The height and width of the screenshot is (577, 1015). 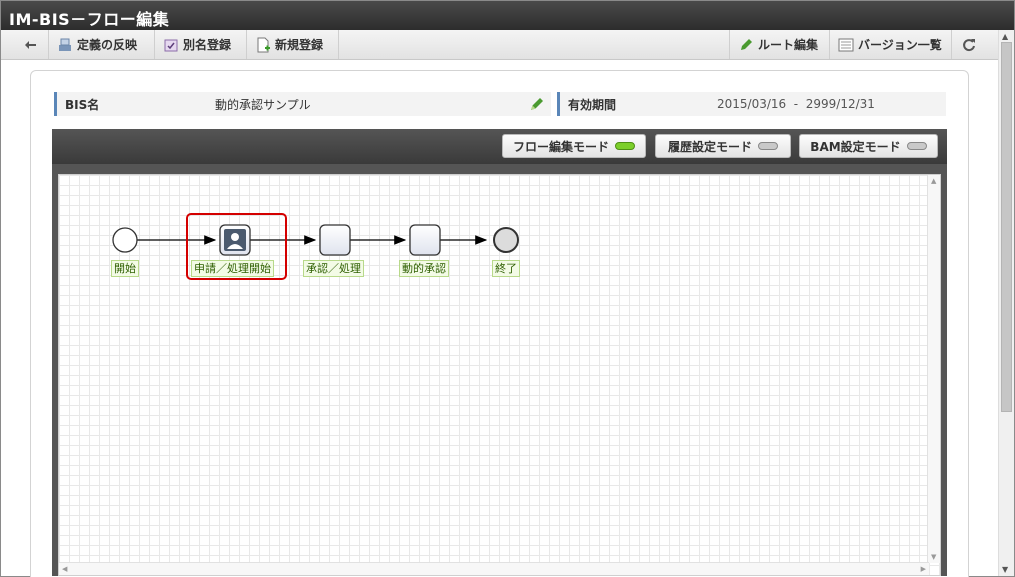 What do you see at coordinates (425, 240) in the screenshot?
I see `task-node-dynamic` at bounding box center [425, 240].